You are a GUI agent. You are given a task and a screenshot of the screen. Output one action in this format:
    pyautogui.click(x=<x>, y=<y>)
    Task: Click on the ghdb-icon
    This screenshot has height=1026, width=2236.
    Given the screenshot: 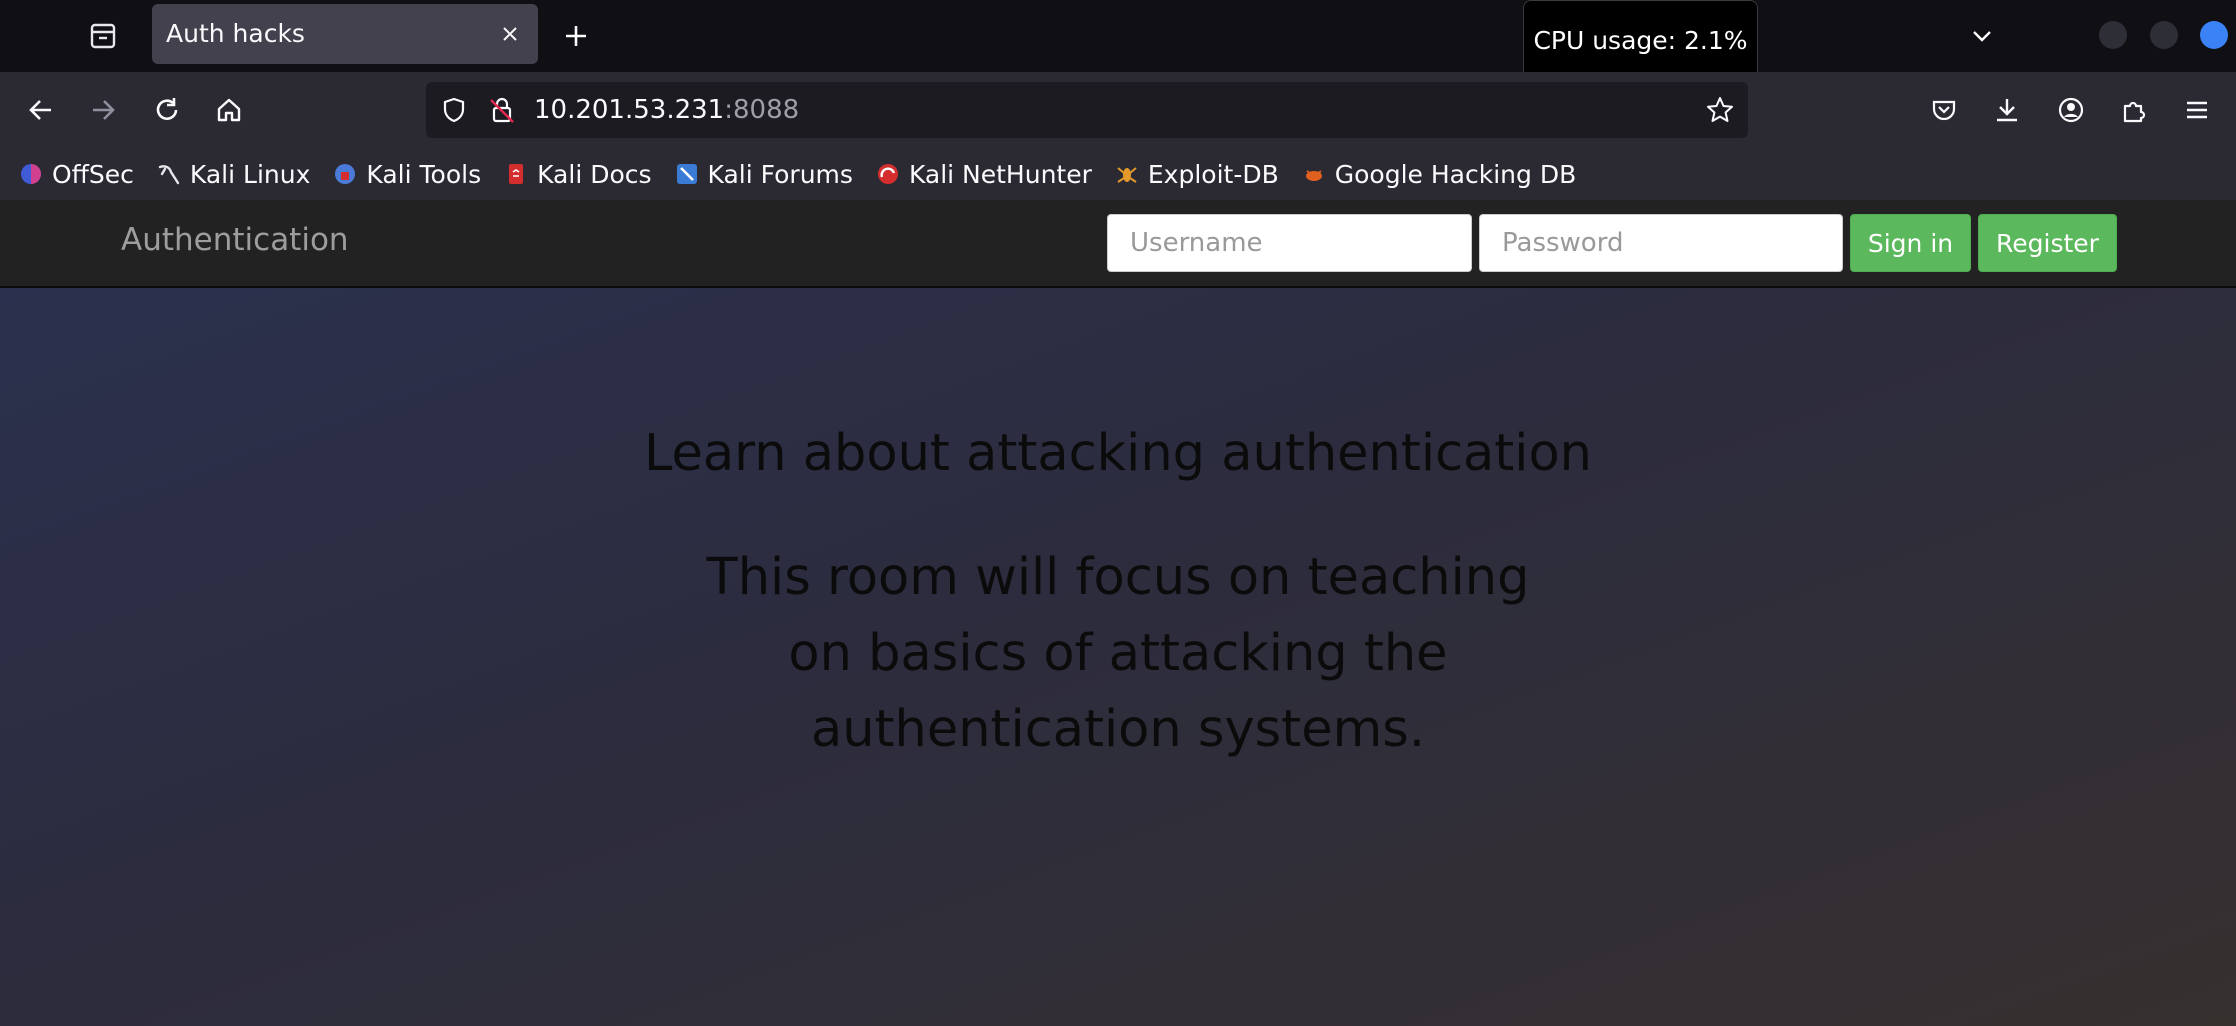 What is the action you would take?
    pyautogui.click(x=1314, y=174)
    